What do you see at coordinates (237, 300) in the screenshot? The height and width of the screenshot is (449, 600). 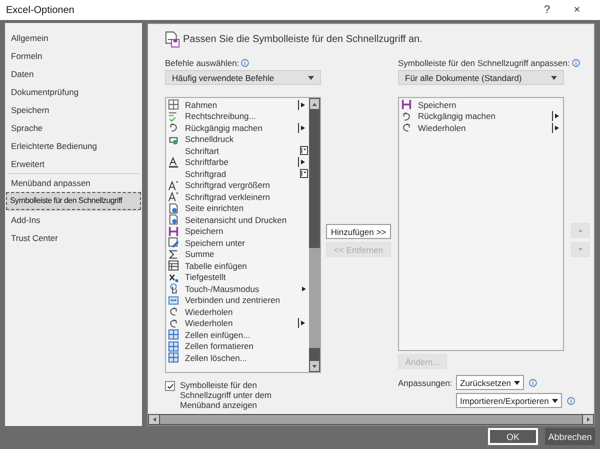 I see `command-item: Verbinden und zentrieren` at bounding box center [237, 300].